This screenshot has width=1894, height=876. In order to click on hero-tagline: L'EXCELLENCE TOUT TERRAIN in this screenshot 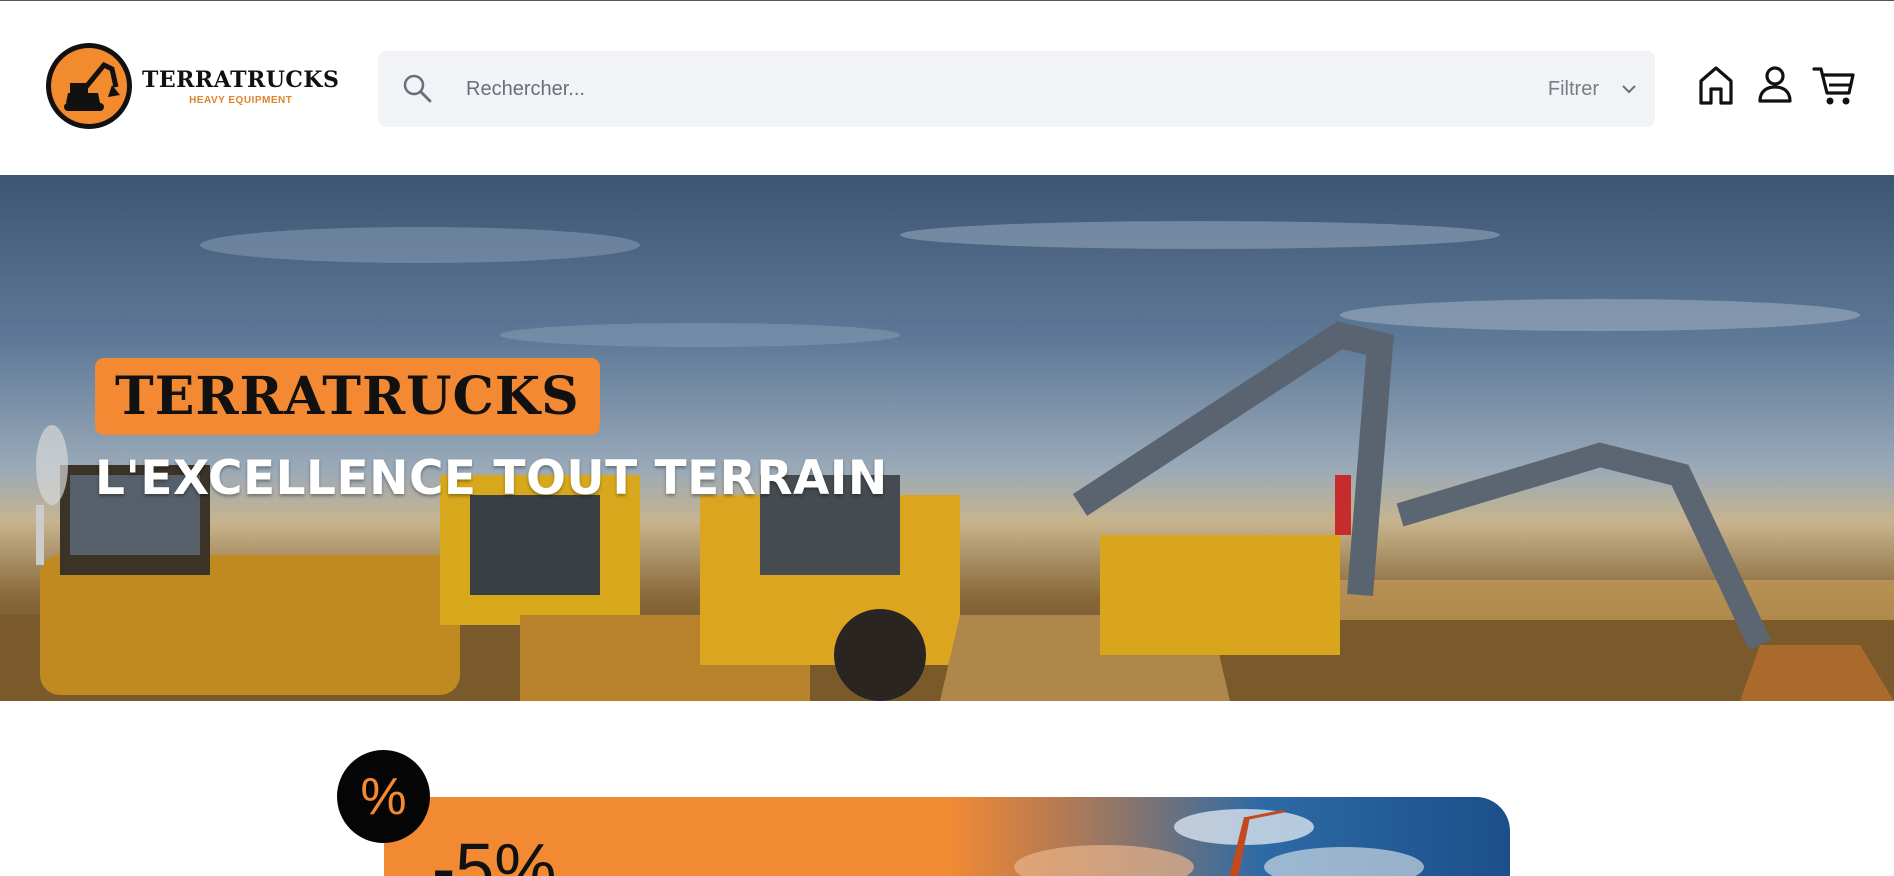, I will do `click(491, 478)`.